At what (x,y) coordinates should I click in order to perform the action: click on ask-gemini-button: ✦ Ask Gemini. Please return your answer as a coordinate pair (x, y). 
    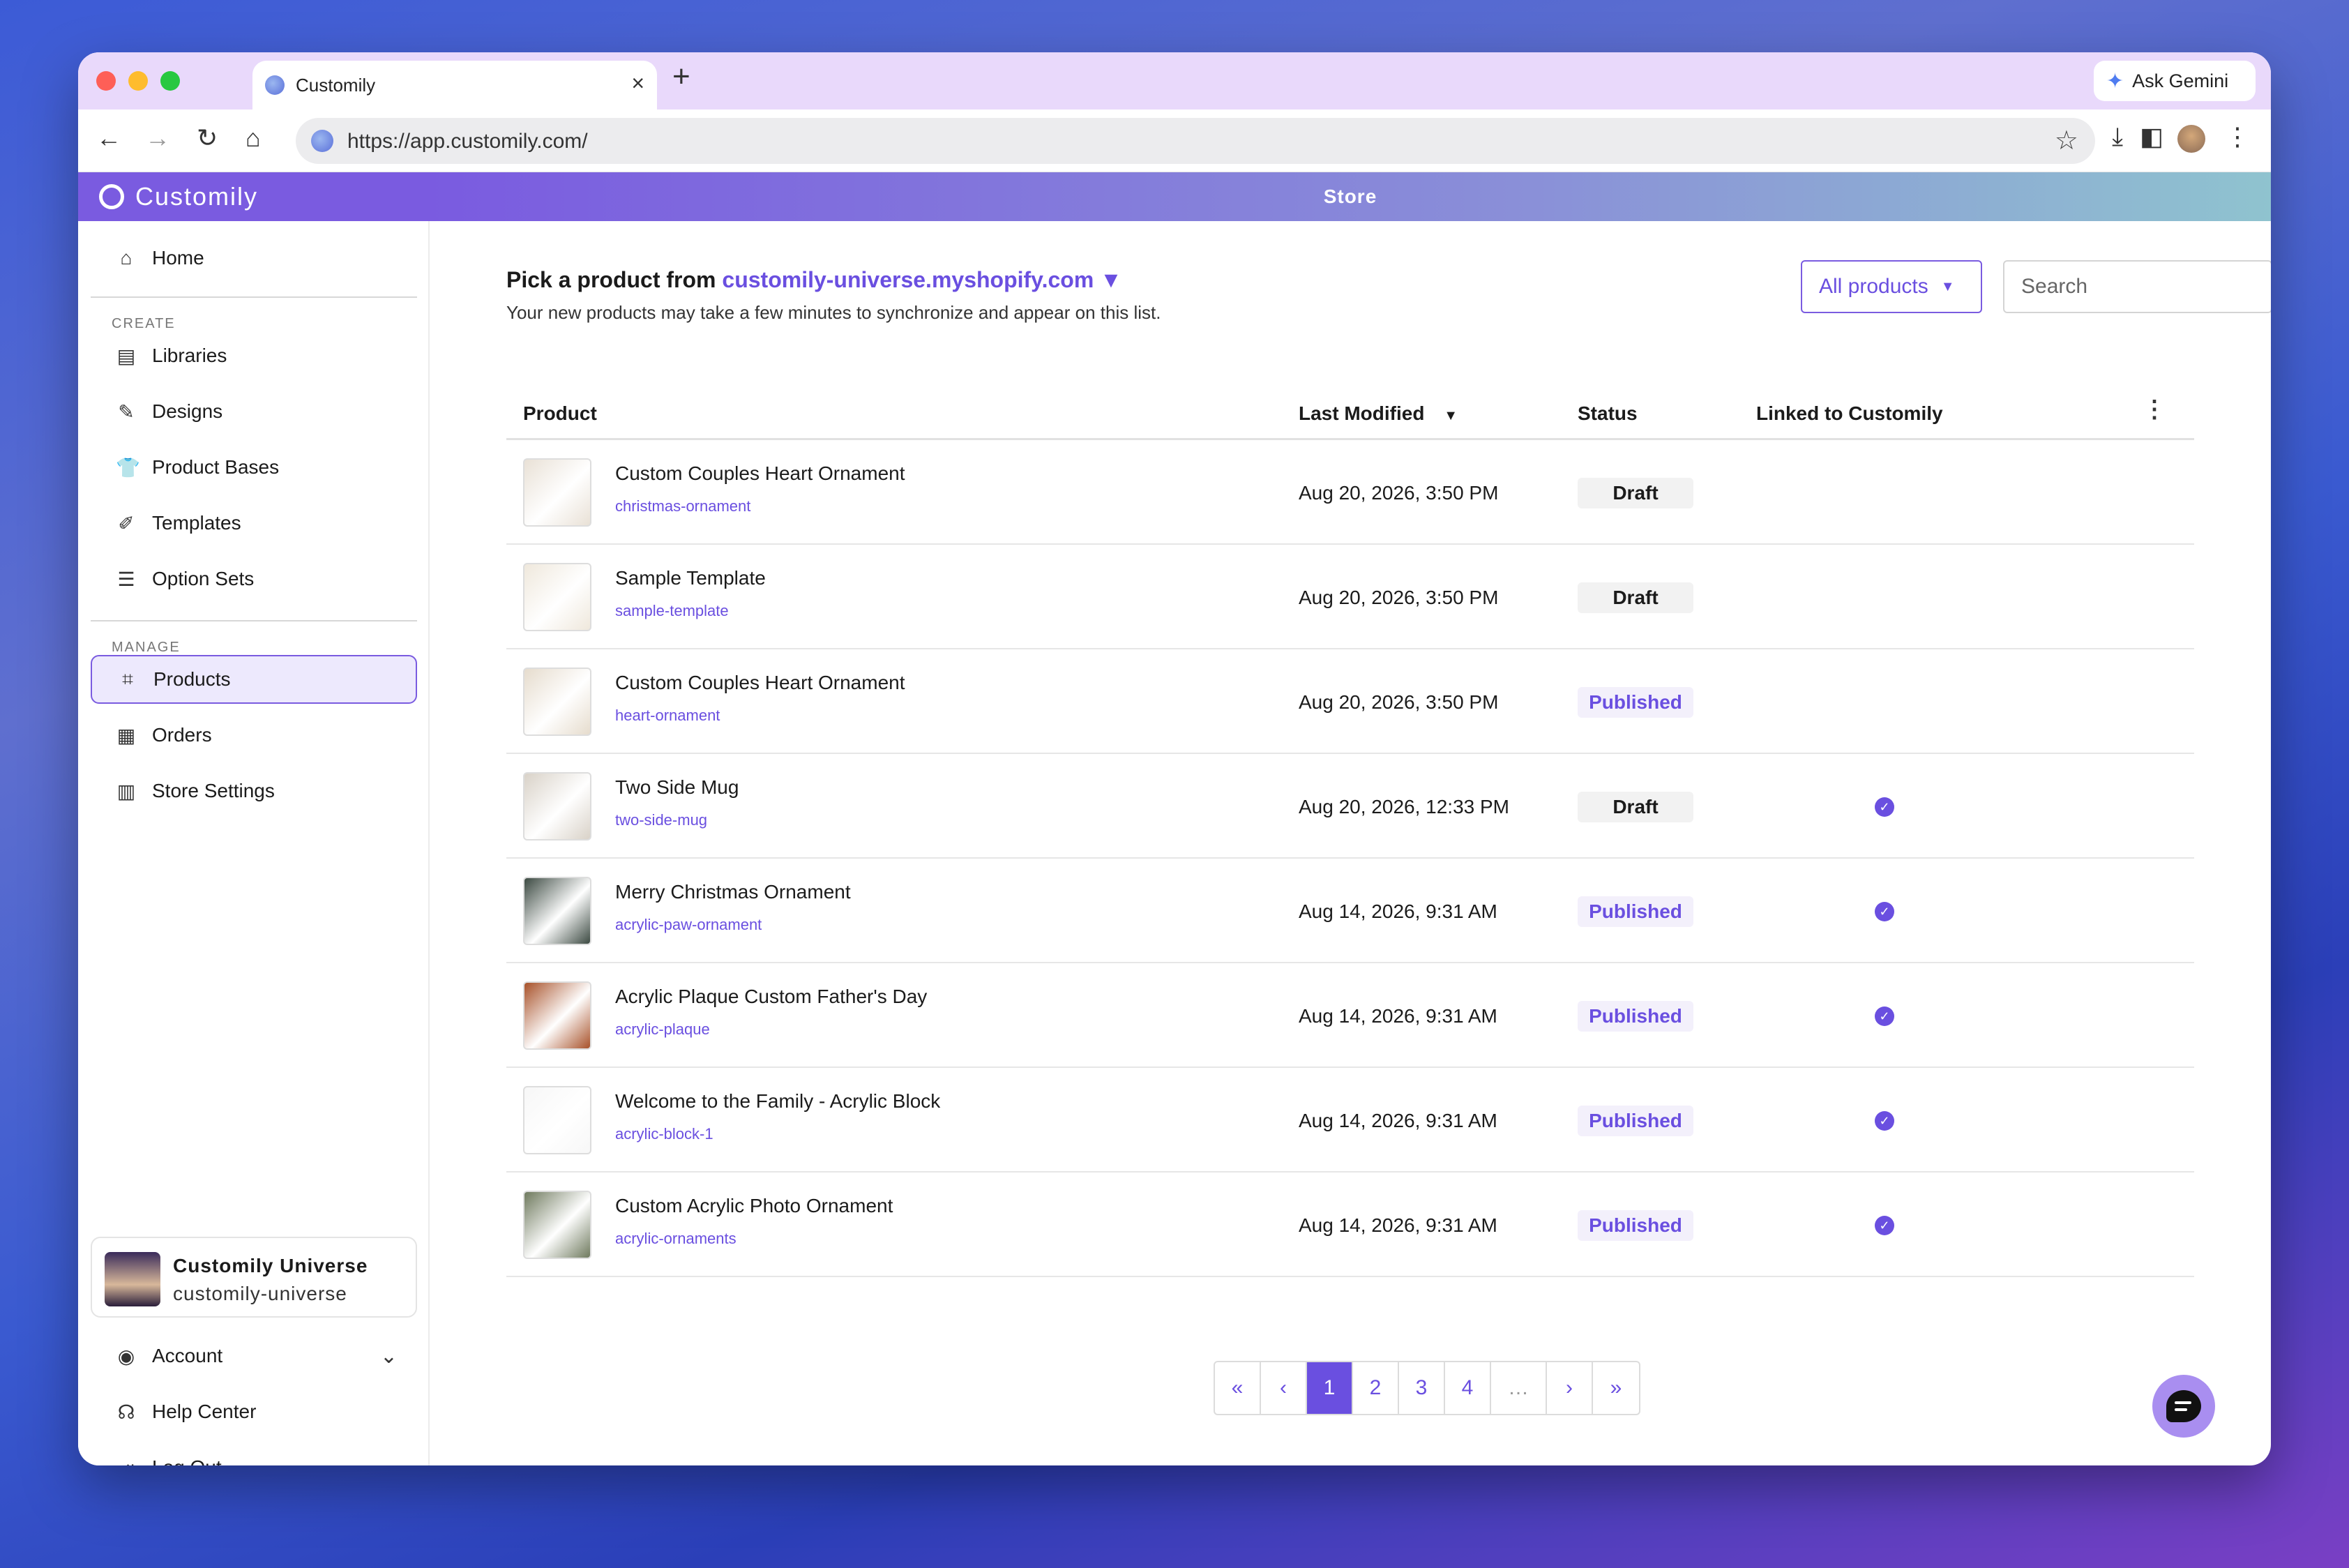
    Looking at the image, I should click on (2175, 81).